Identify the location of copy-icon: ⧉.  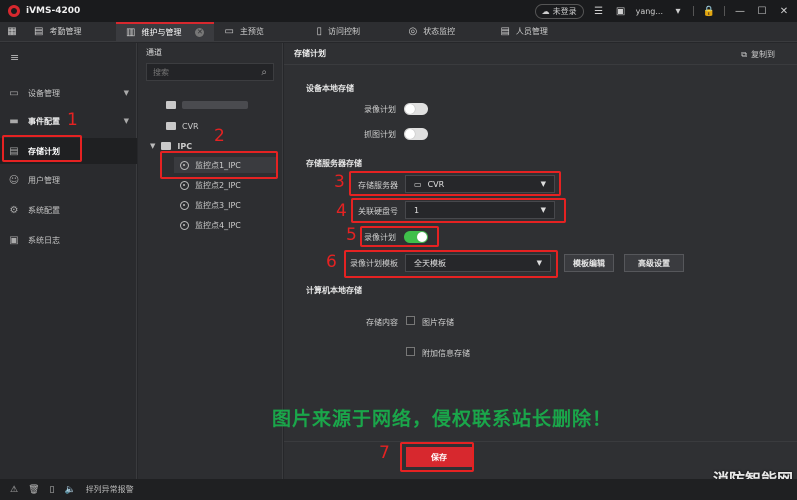
(744, 54).